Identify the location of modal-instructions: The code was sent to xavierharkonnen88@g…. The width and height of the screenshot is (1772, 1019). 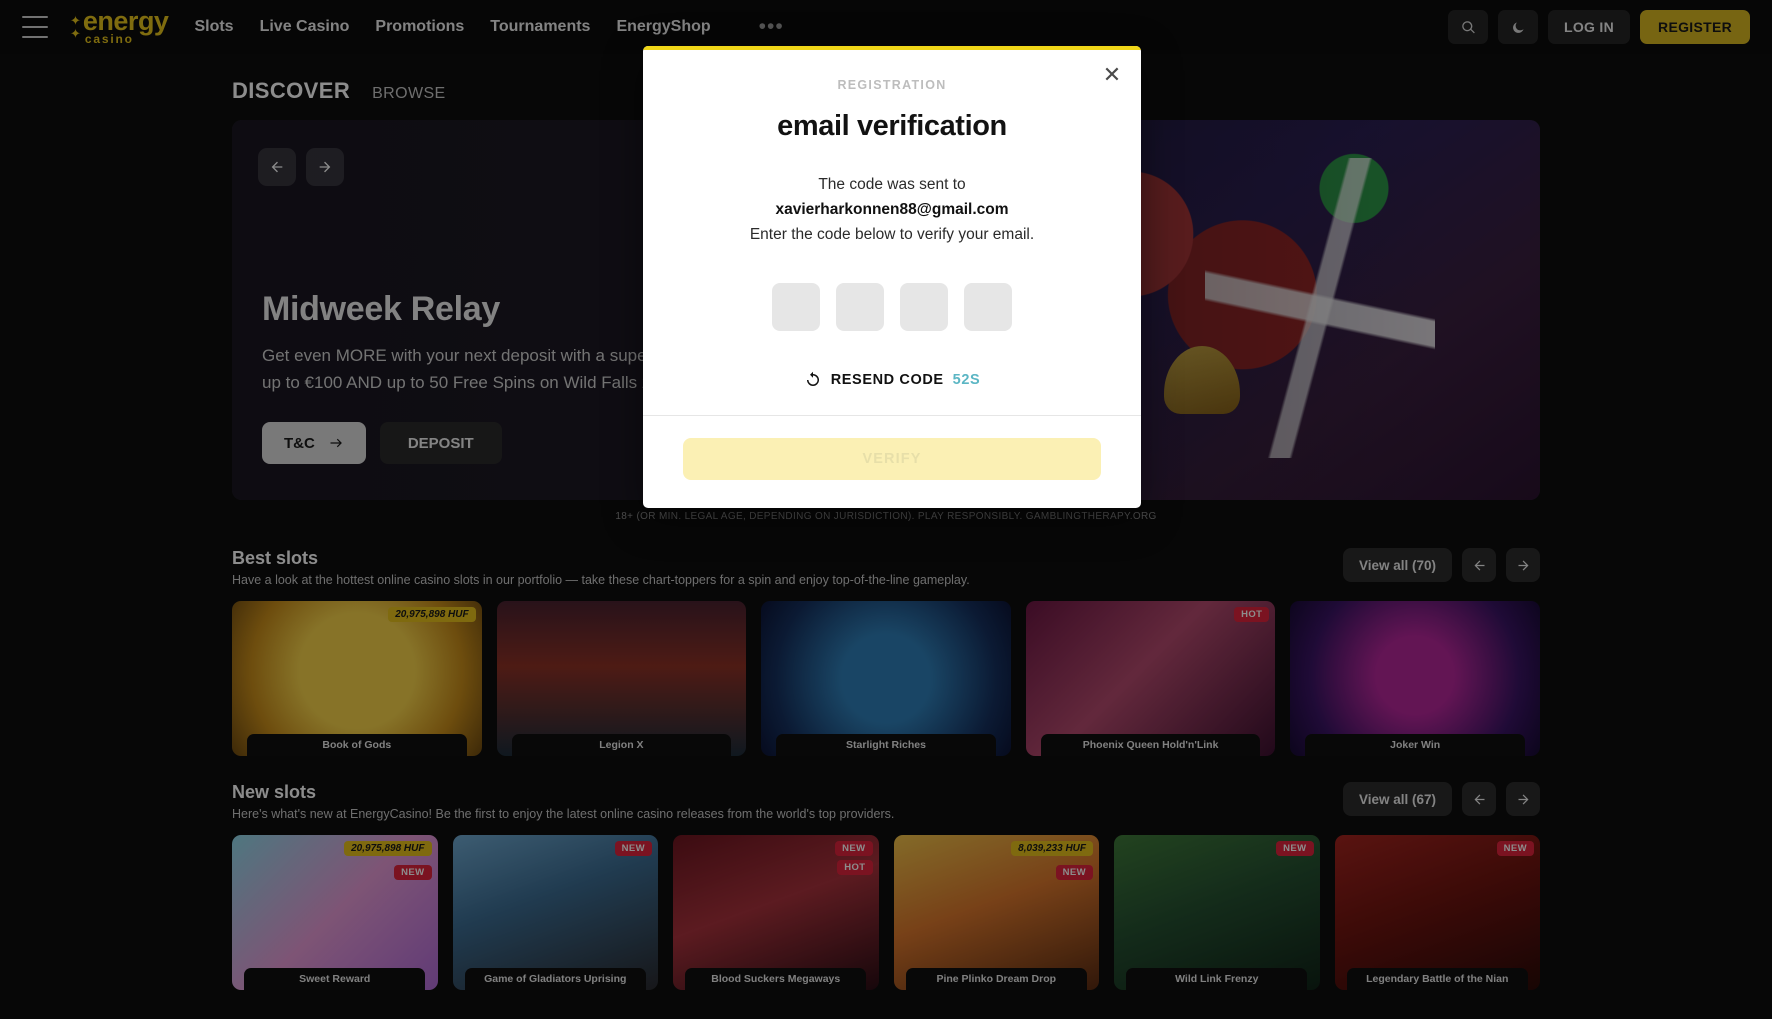
(892, 210).